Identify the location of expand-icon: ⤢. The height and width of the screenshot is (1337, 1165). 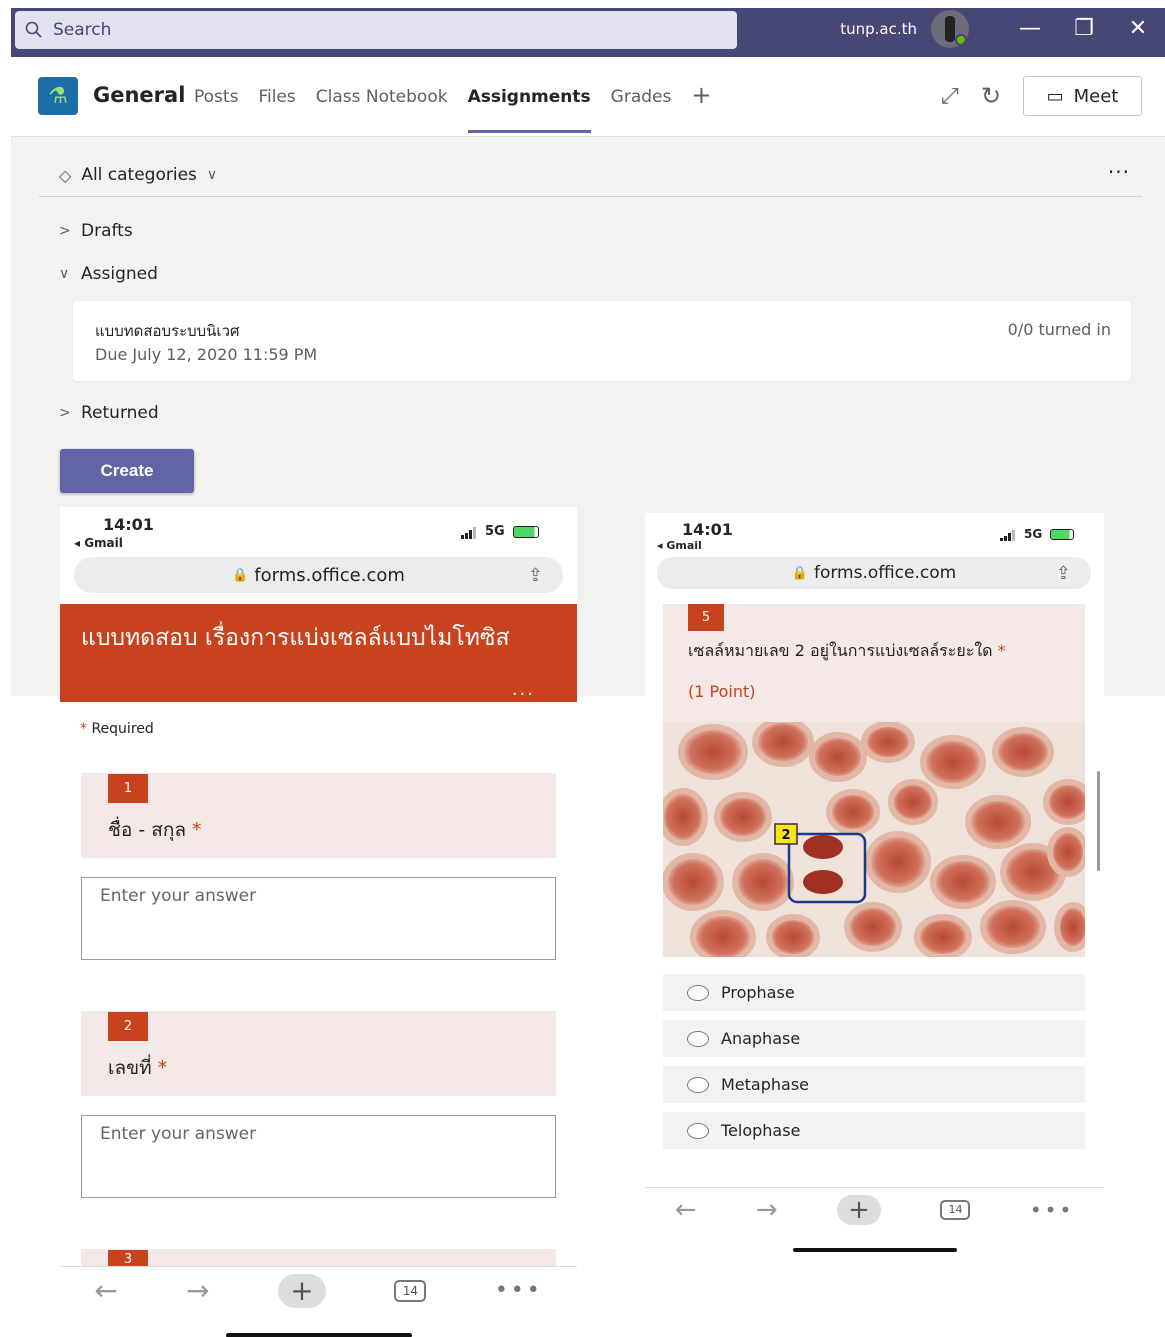
(950, 96).